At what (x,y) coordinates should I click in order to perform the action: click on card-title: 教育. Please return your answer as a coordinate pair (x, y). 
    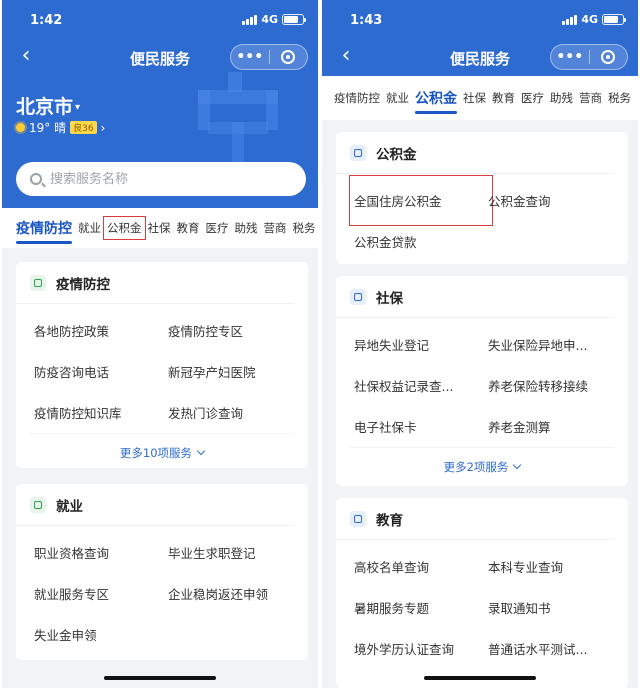
    Looking at the image, I should click on (389, 520).